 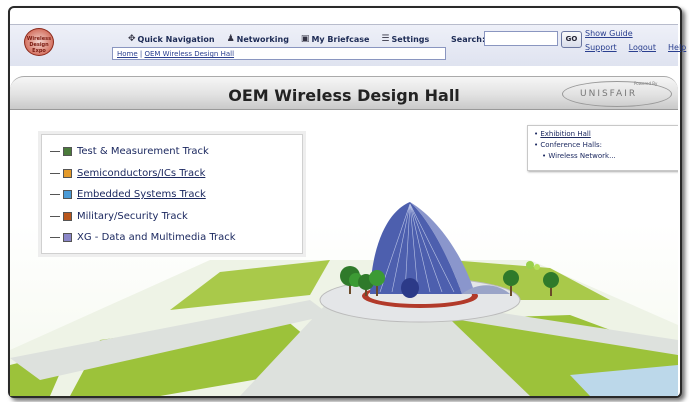 I want to click on track-military-security: Military/Security Track, so click(x=176, y=217).